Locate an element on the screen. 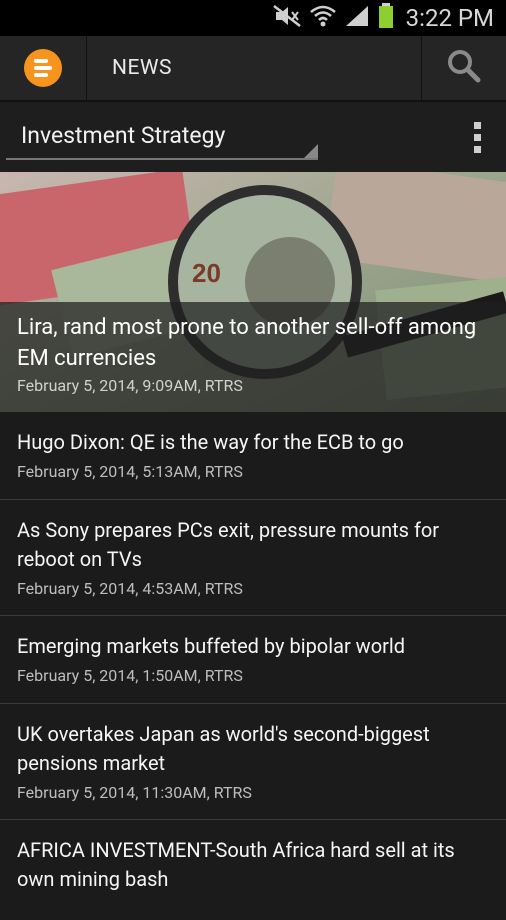 This screenshot has width=506, height=920. article-meta: February 5, 2014, 5:13AM, RTRS is located at coordinates (130, 471).